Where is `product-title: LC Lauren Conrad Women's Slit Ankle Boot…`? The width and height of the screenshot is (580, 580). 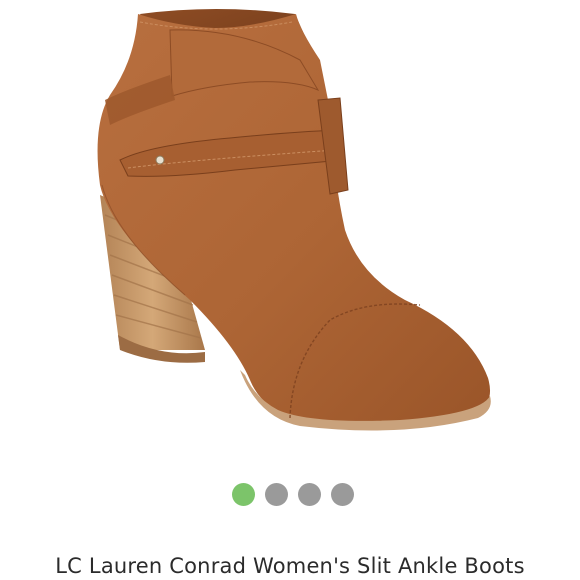 product-title: LC Lauren Conrad Women's Slit Ankle Boot… is located at coordinates (290, 566).